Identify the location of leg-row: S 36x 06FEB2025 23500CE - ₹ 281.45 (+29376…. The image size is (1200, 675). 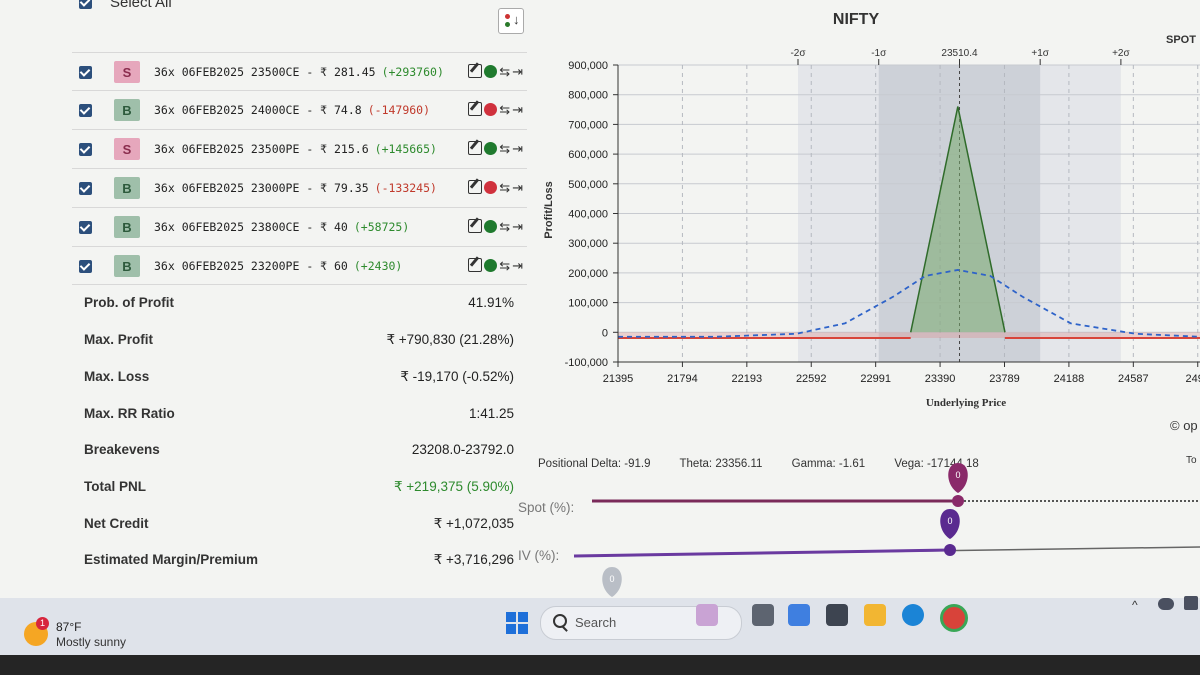
(299, 71).